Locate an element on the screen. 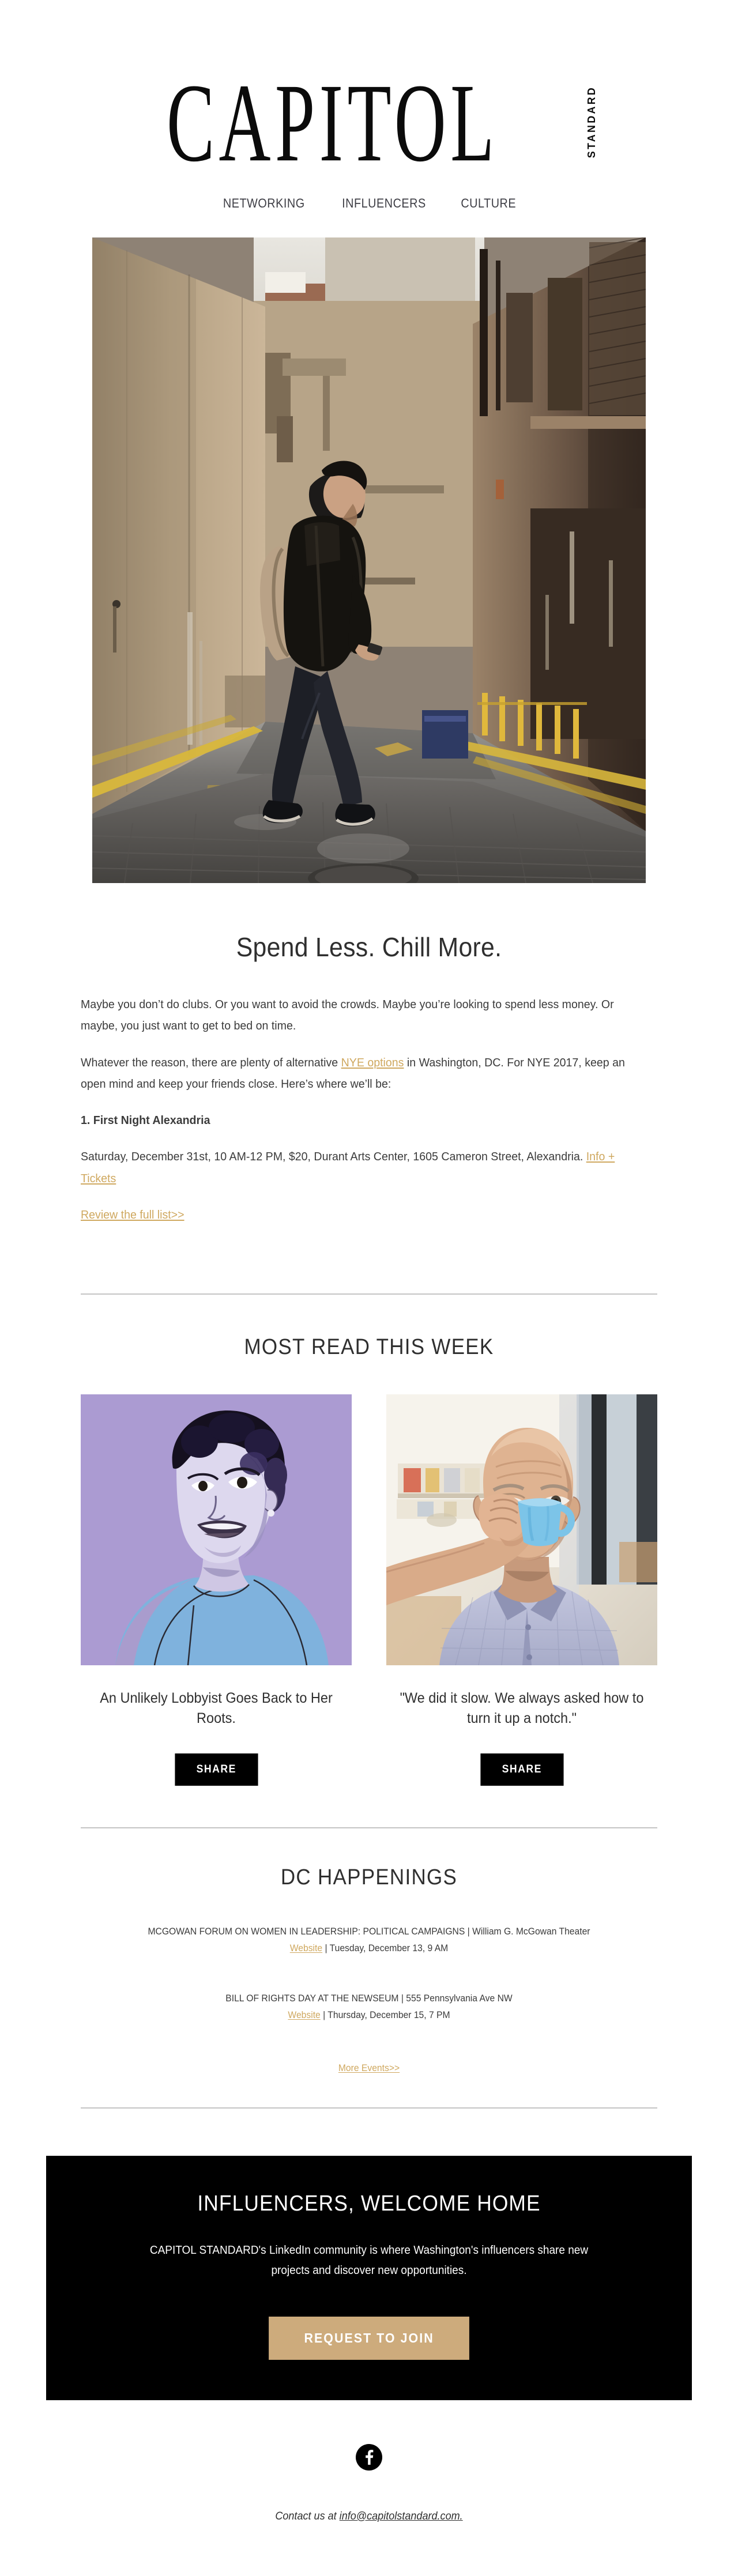 The width and height of the screenshot is (738, 2576). masthead: CAPITOL STANDARD is located at coordinates (369, 96).